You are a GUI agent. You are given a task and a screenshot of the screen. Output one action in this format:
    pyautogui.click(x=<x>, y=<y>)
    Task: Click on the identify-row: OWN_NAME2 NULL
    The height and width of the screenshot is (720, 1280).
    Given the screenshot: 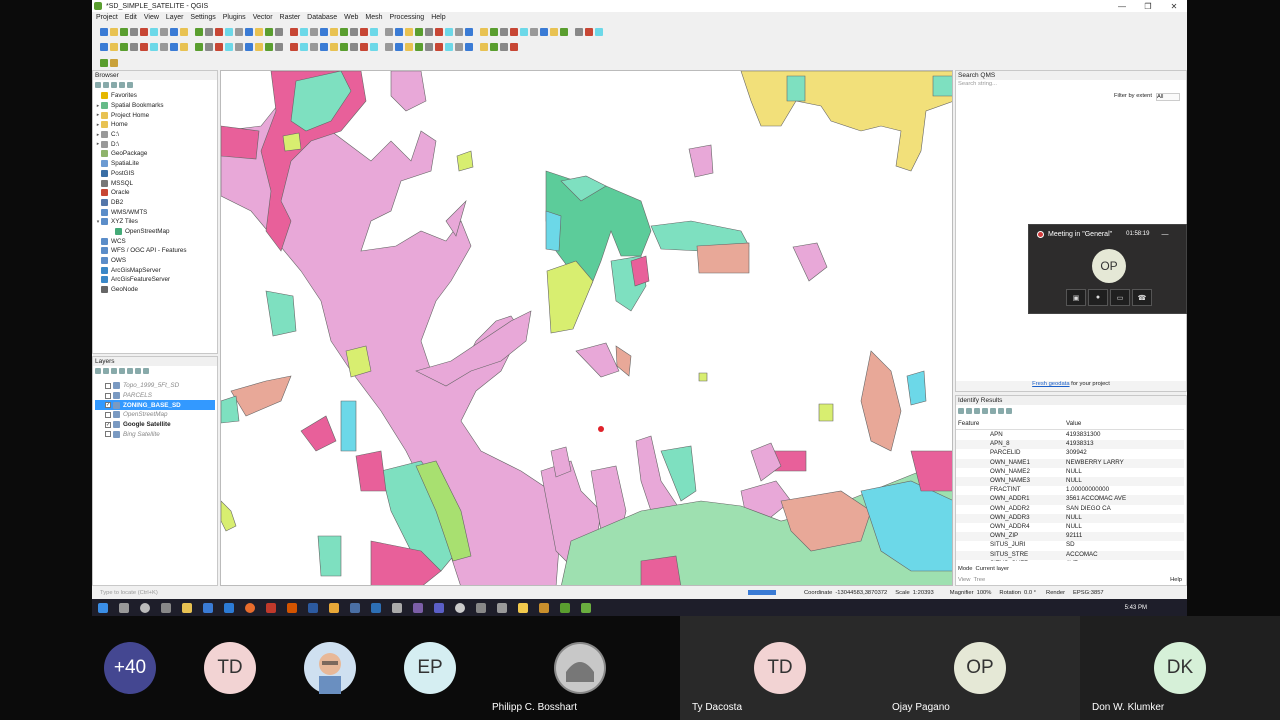 What is the action you would take?
    pyautogui.click(x=1070, y=472)
    